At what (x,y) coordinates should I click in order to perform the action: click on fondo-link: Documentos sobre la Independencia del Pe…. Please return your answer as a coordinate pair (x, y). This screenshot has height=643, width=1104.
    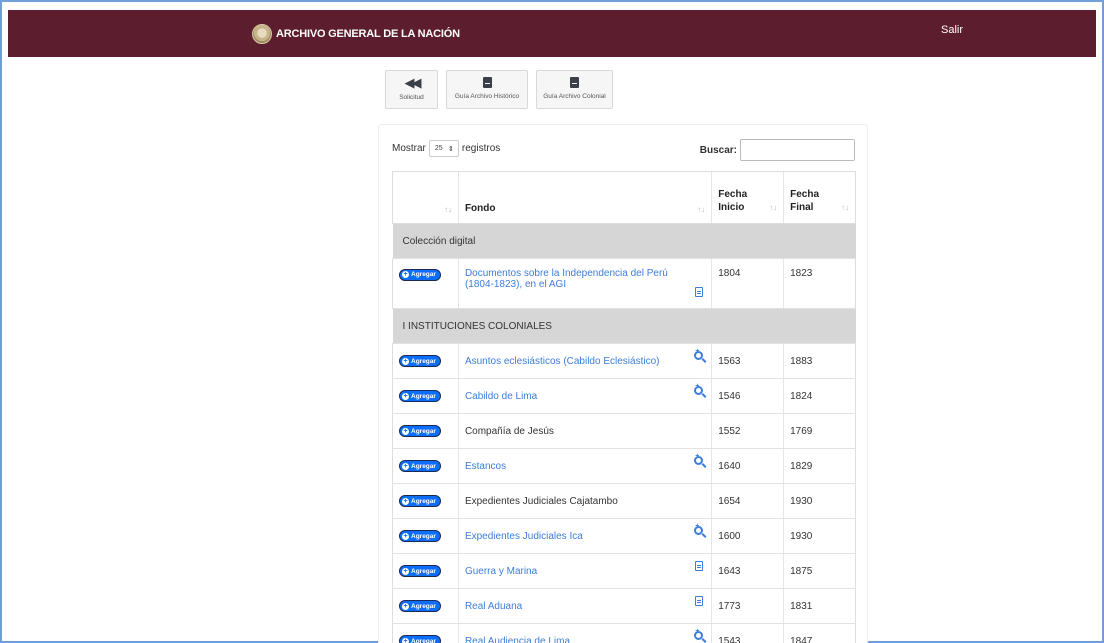
    Looking at the image, I should click on (566, 279).